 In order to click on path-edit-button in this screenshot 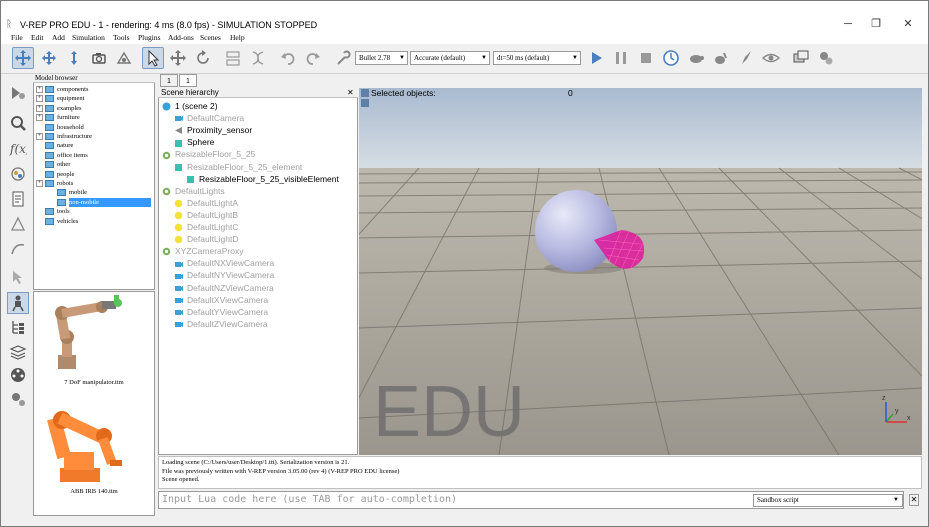, I will do `click(18, 249)`.